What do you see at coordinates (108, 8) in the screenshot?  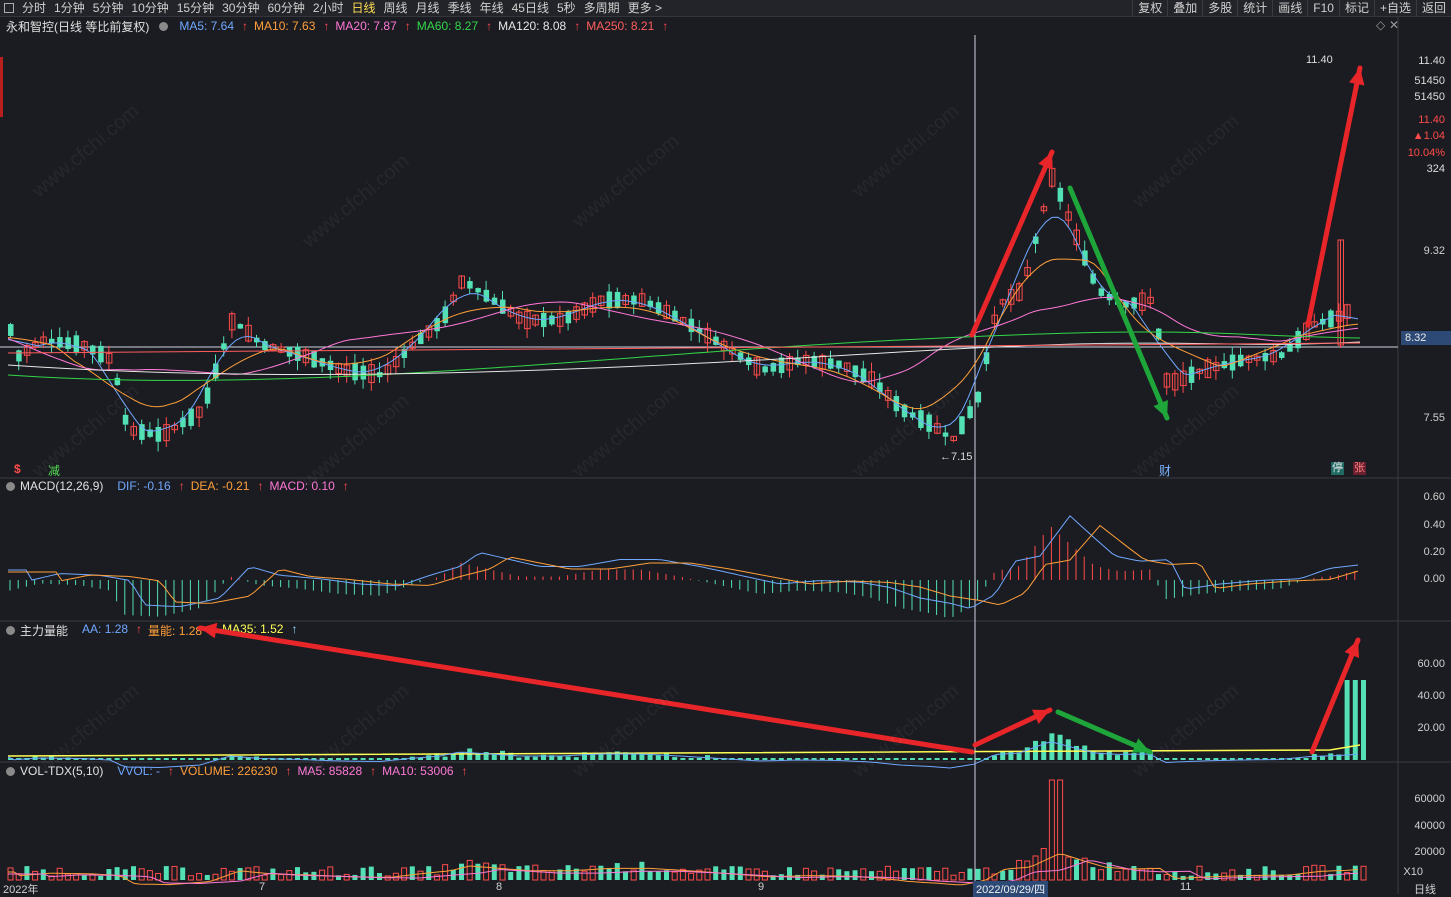 I see `period-tab: 5分钟` at bounding box center [108, 8].